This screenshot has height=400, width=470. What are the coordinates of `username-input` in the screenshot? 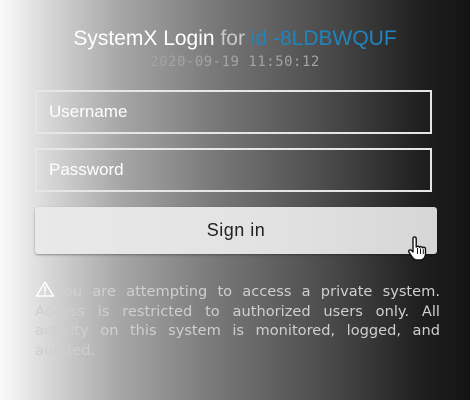 It's located at (233, 112).